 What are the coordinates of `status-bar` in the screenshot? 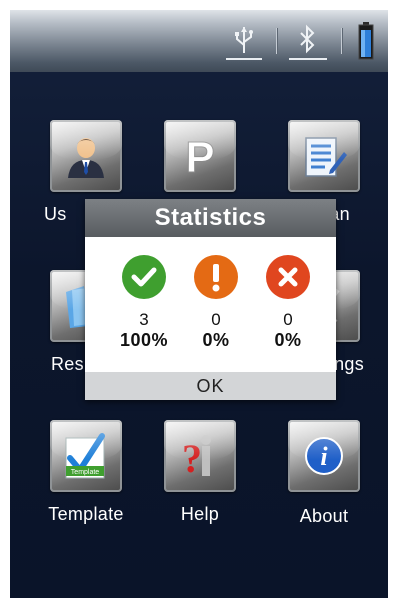 It's located at (199, 41).